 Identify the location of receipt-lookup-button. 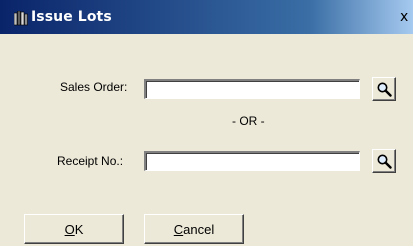
(384, 161).